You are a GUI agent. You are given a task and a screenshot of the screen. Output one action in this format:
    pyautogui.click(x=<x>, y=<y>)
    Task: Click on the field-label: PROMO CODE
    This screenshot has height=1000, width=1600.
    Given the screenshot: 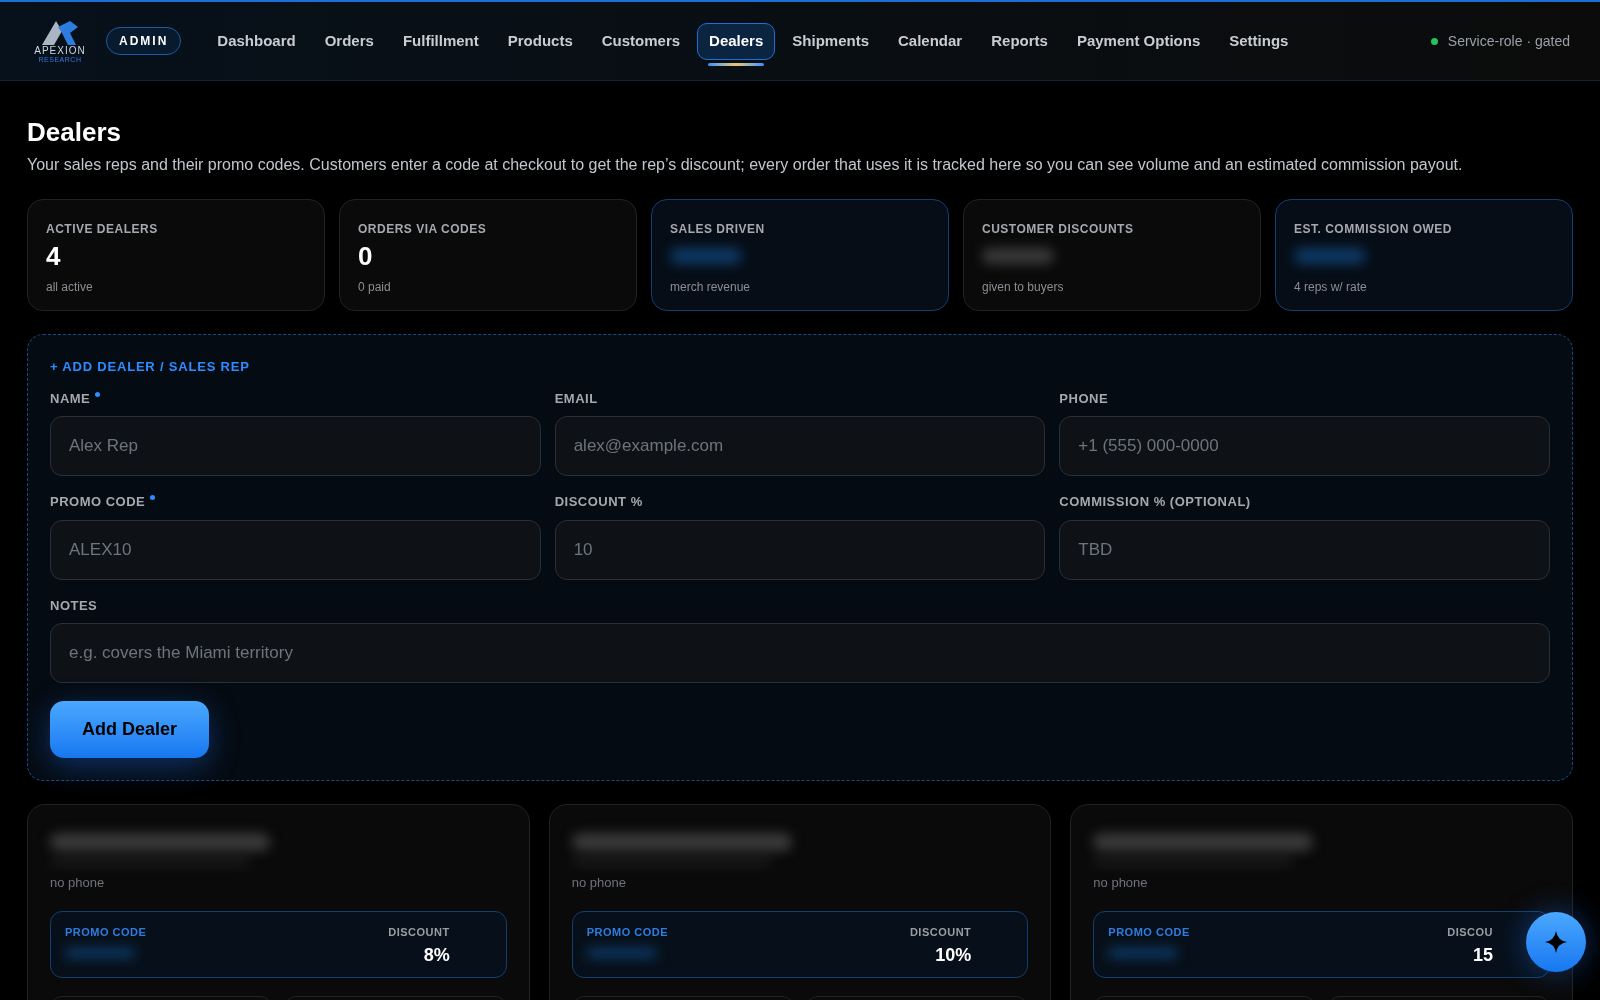 What is the action you would take?
    pyautogui.click(x=98, y=502)
    